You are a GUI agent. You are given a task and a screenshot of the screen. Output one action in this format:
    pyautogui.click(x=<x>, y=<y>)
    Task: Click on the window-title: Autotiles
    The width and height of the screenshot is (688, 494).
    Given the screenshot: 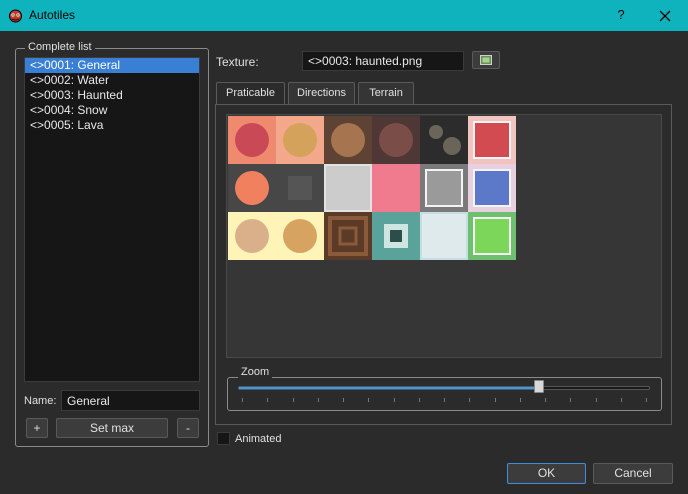 What is the action you would take?
    pyautogui.click(x=52, y=15)
    